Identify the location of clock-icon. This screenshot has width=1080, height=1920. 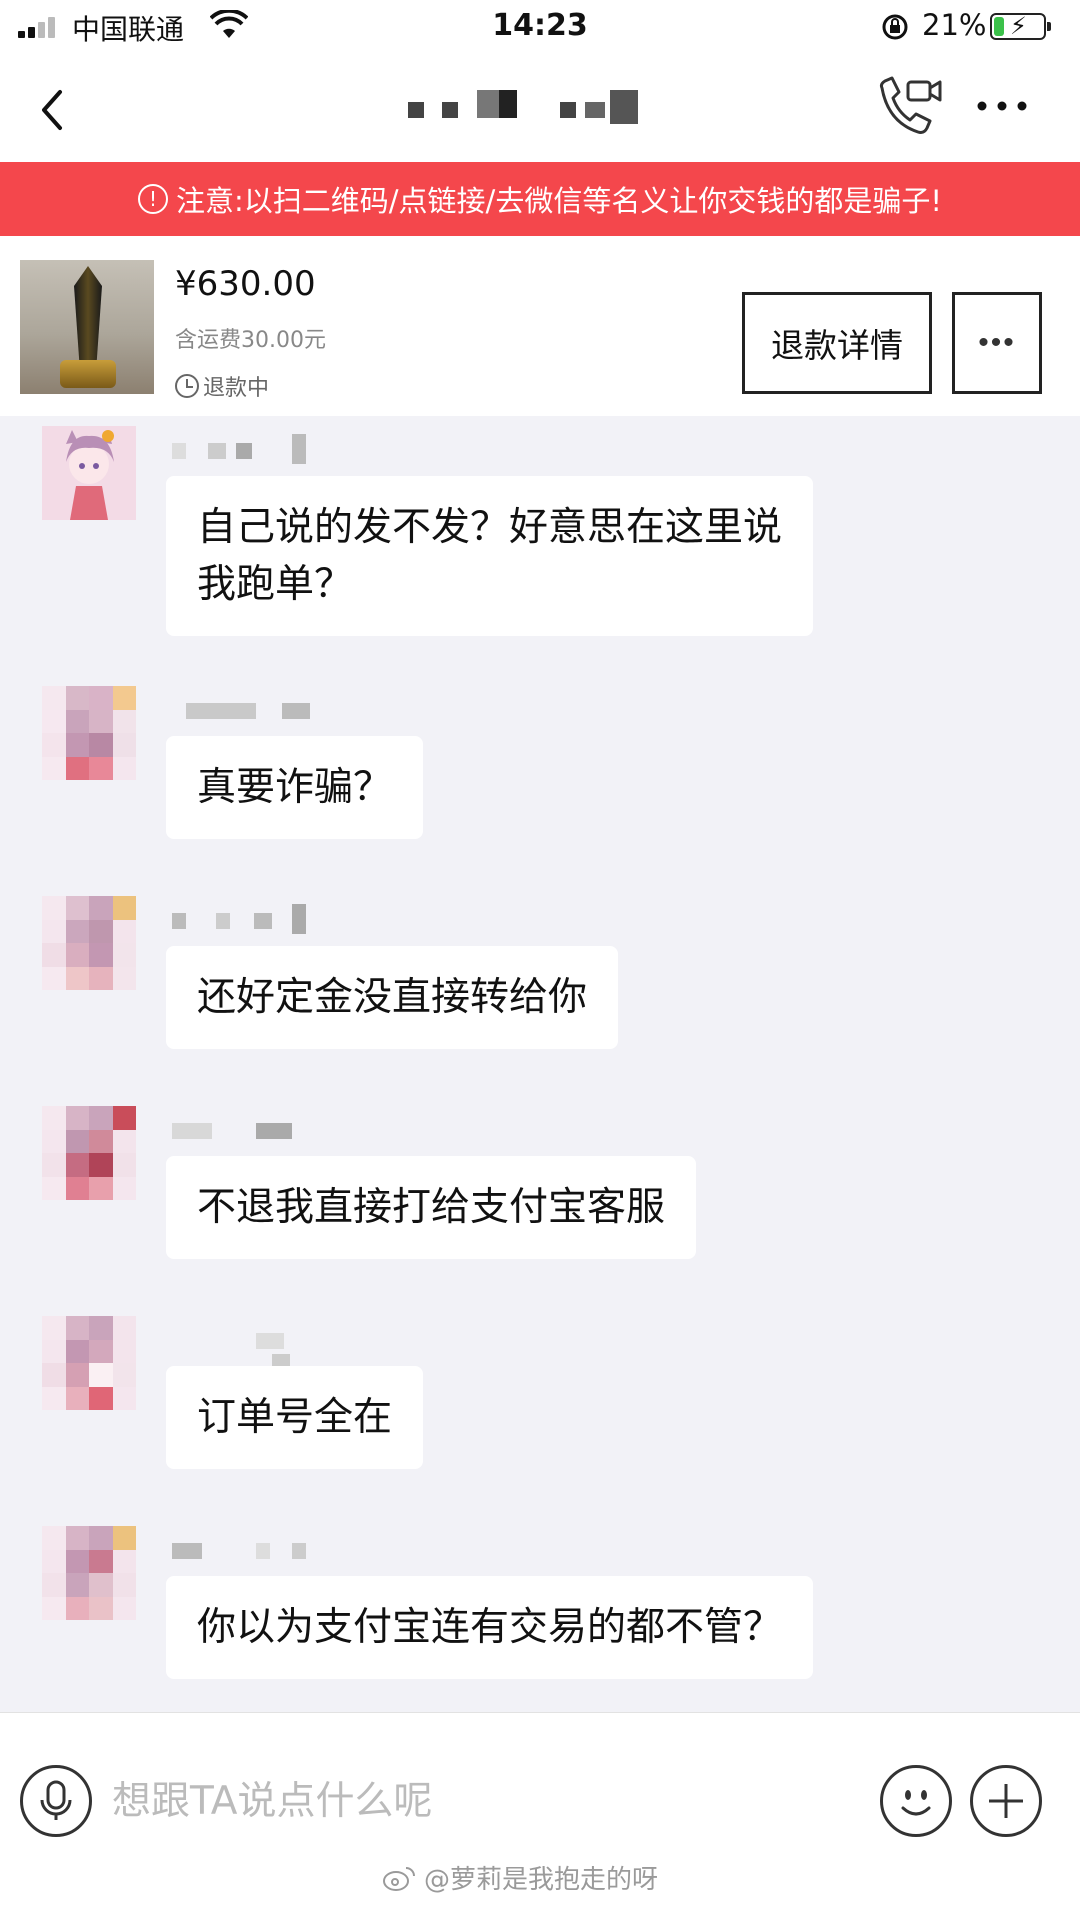
(187, 386).